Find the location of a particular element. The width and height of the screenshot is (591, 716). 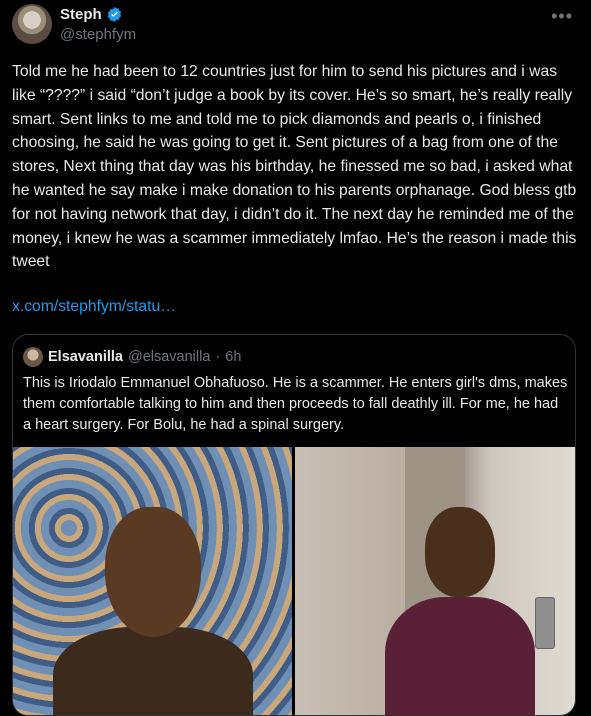

more-icon: ••• is located at coordinates (562, 16).